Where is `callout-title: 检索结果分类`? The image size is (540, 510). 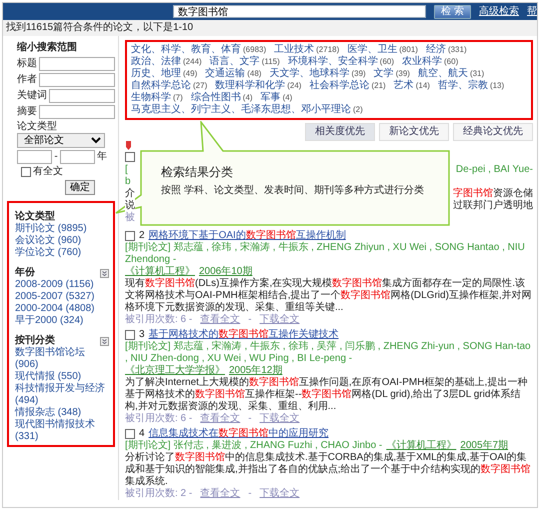
callout-title: 检索结果分类 is located at coordinates (197, 172).